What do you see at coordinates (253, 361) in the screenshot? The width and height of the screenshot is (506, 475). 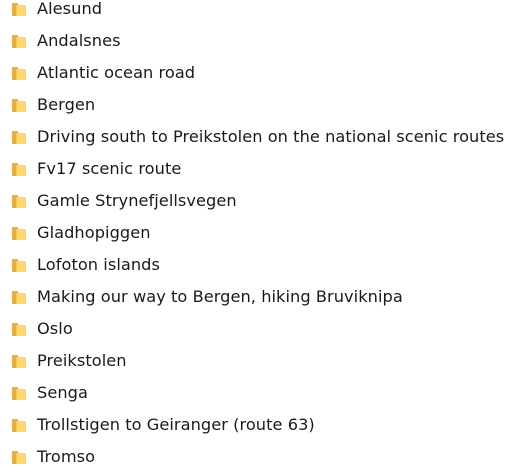 I see `folder-item: Preikstolen` at bounding box center [253, 361].